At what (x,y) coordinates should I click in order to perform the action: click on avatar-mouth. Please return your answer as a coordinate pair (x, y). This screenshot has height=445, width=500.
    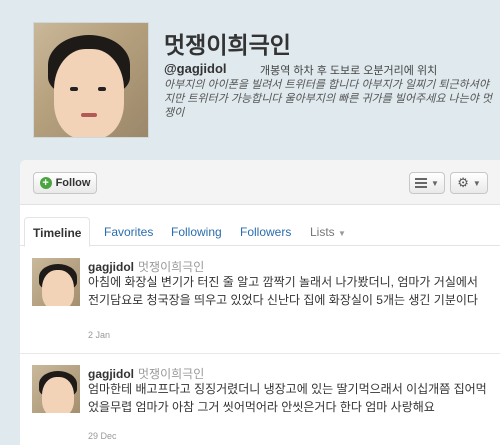
    Looking at the image, I should click on (89, 115).